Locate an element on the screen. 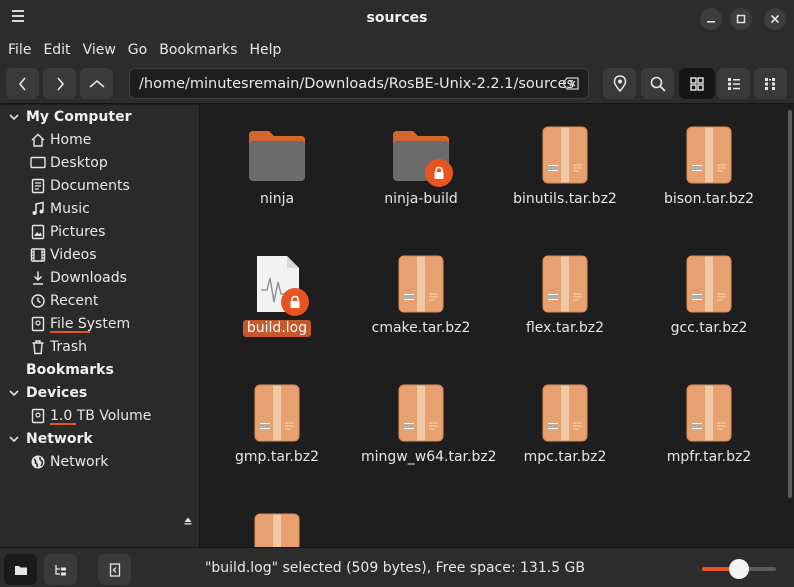 The width and height of the screenshot is (794, 587). section-network: Network is located at coordinates (50, 439).